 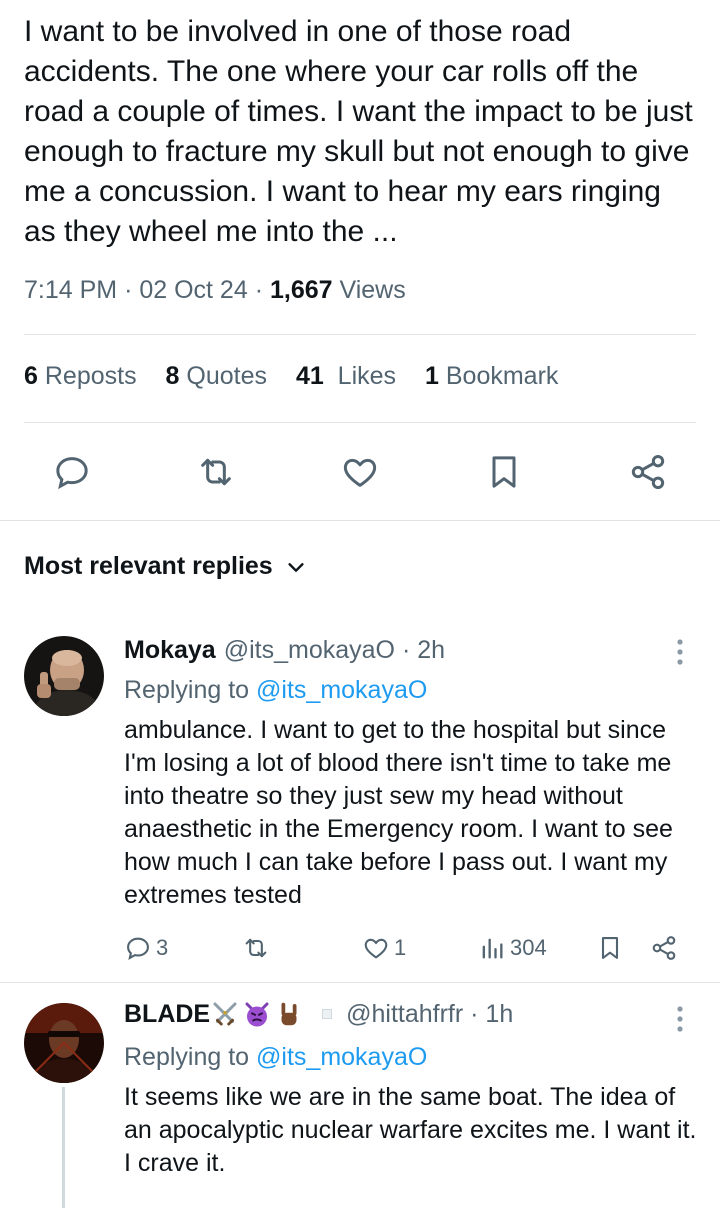 I want to click on likes-label: Likes, so click(x=367, y=376).